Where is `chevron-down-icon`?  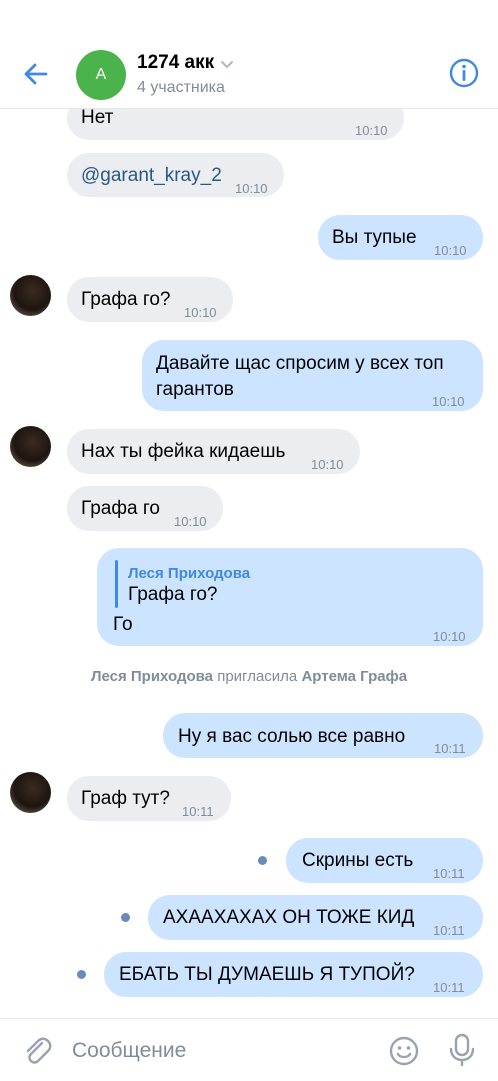 chevron-down-icon is located at coordinates (227, 65).